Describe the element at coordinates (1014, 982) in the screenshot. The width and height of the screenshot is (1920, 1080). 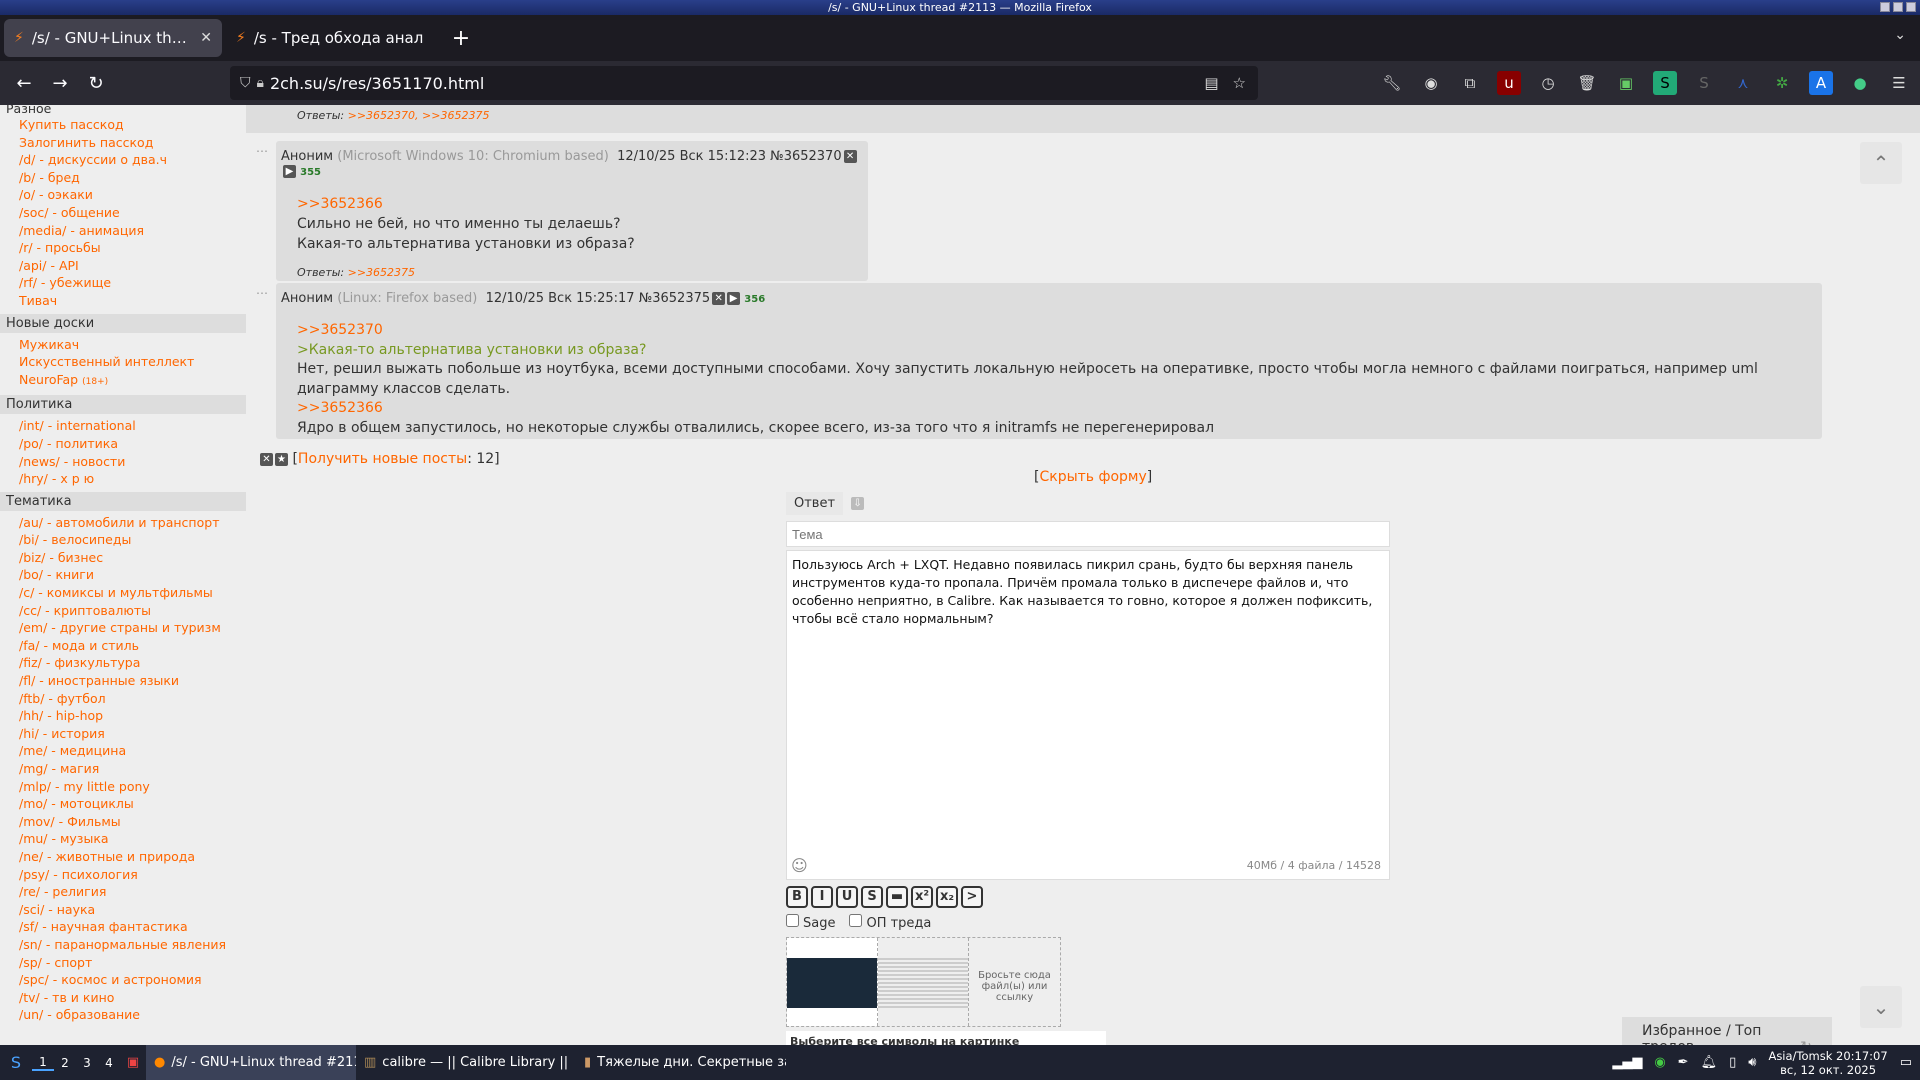
I see `drop-zone: Бросьте сюда файл(ы) или ссылку` at that location.